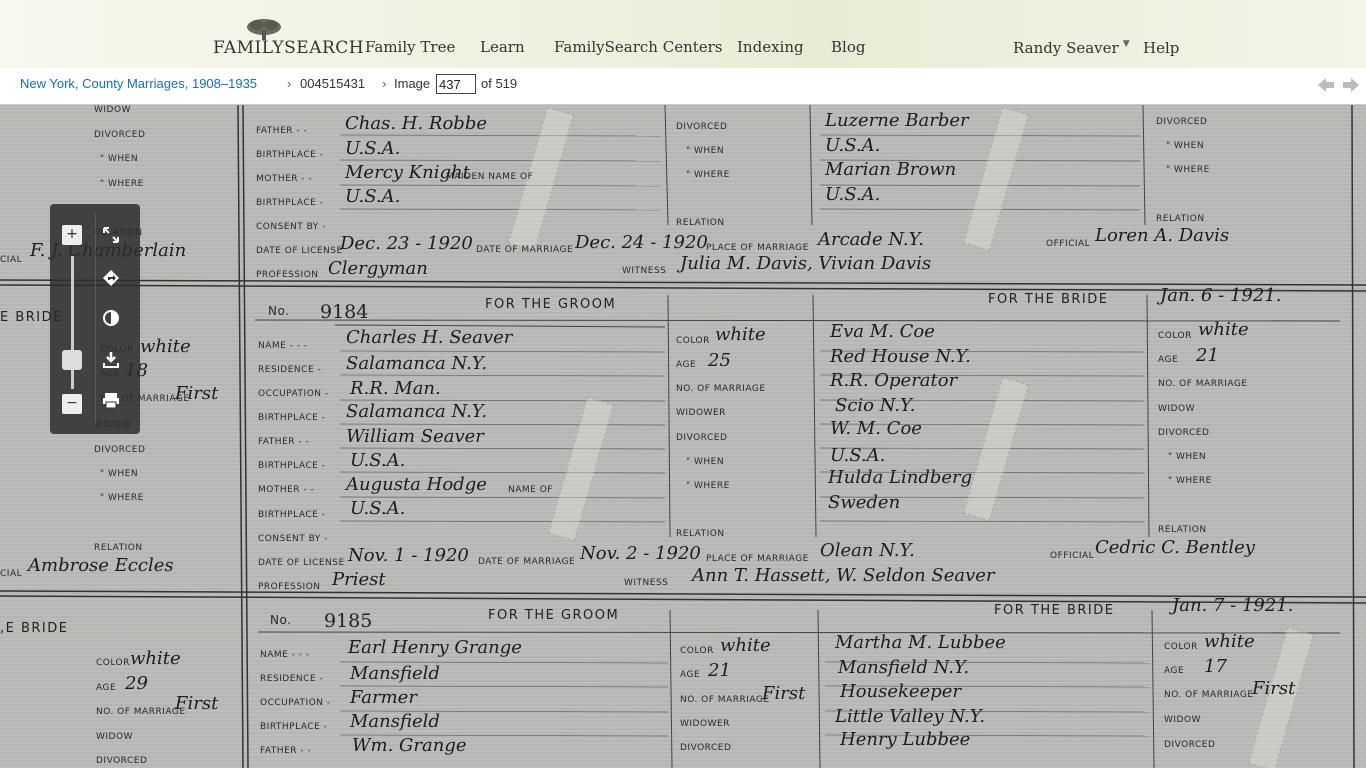 The height and width of the screenshot is (768, 1366). I want to click on familysearch-logo: FAMILYSEARCH, so click(288, 38).